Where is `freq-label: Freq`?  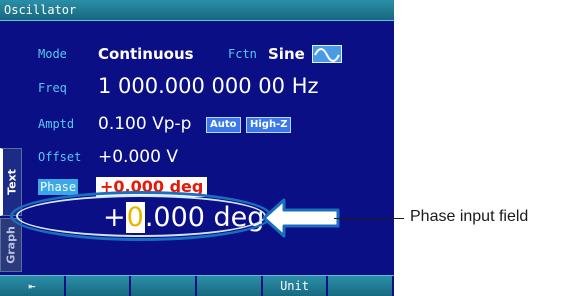
freq-label: Freq is located at coordinates (52, 88).